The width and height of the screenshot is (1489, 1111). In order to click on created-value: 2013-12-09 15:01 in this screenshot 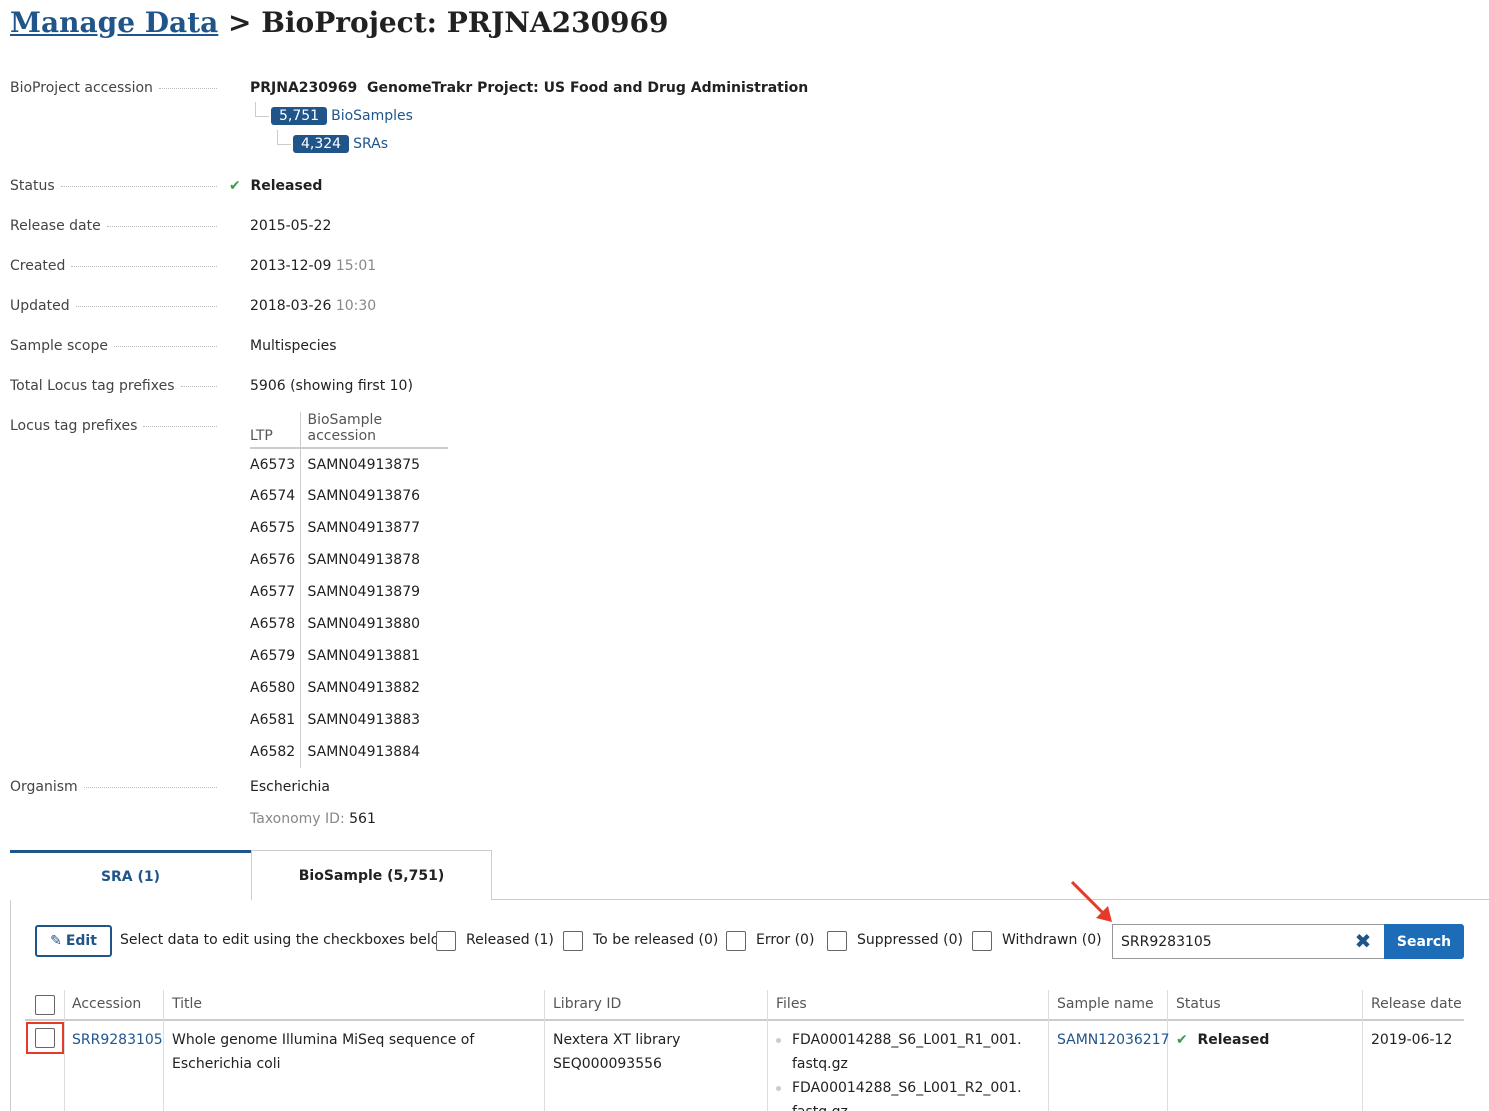, I will do `click(313, 266)`.